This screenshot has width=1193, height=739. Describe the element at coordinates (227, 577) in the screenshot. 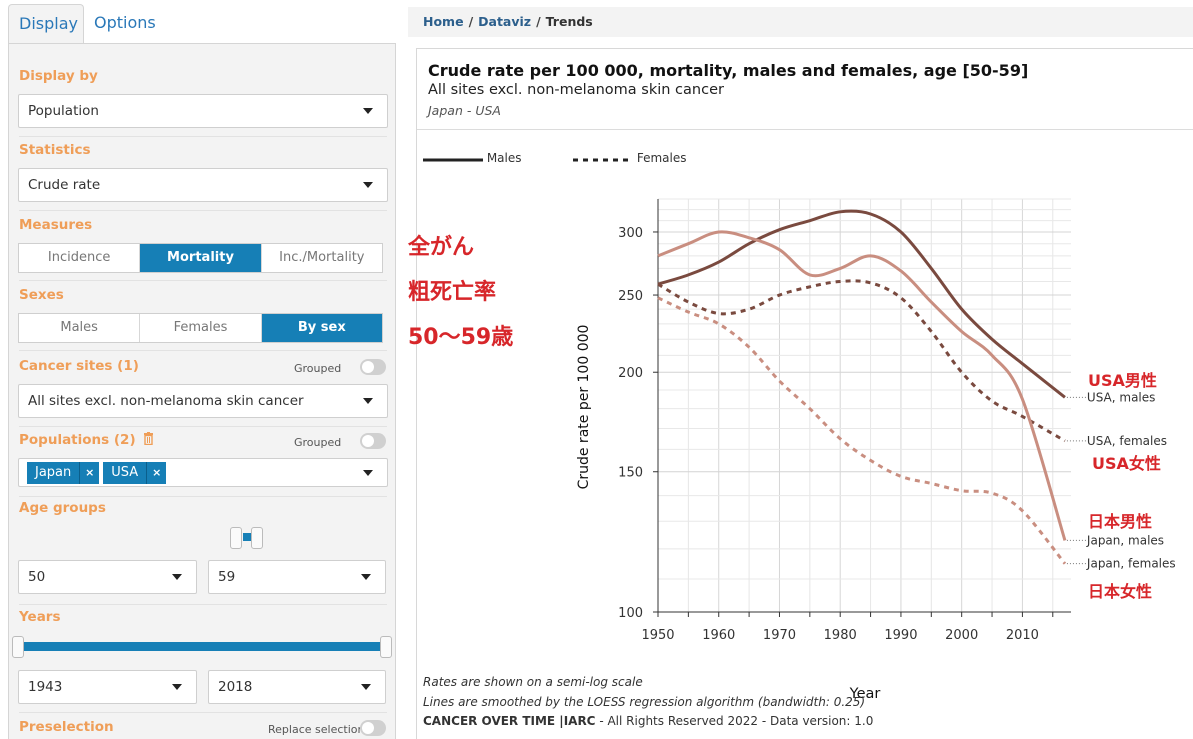

I see `age-to-value: 59` at that location.